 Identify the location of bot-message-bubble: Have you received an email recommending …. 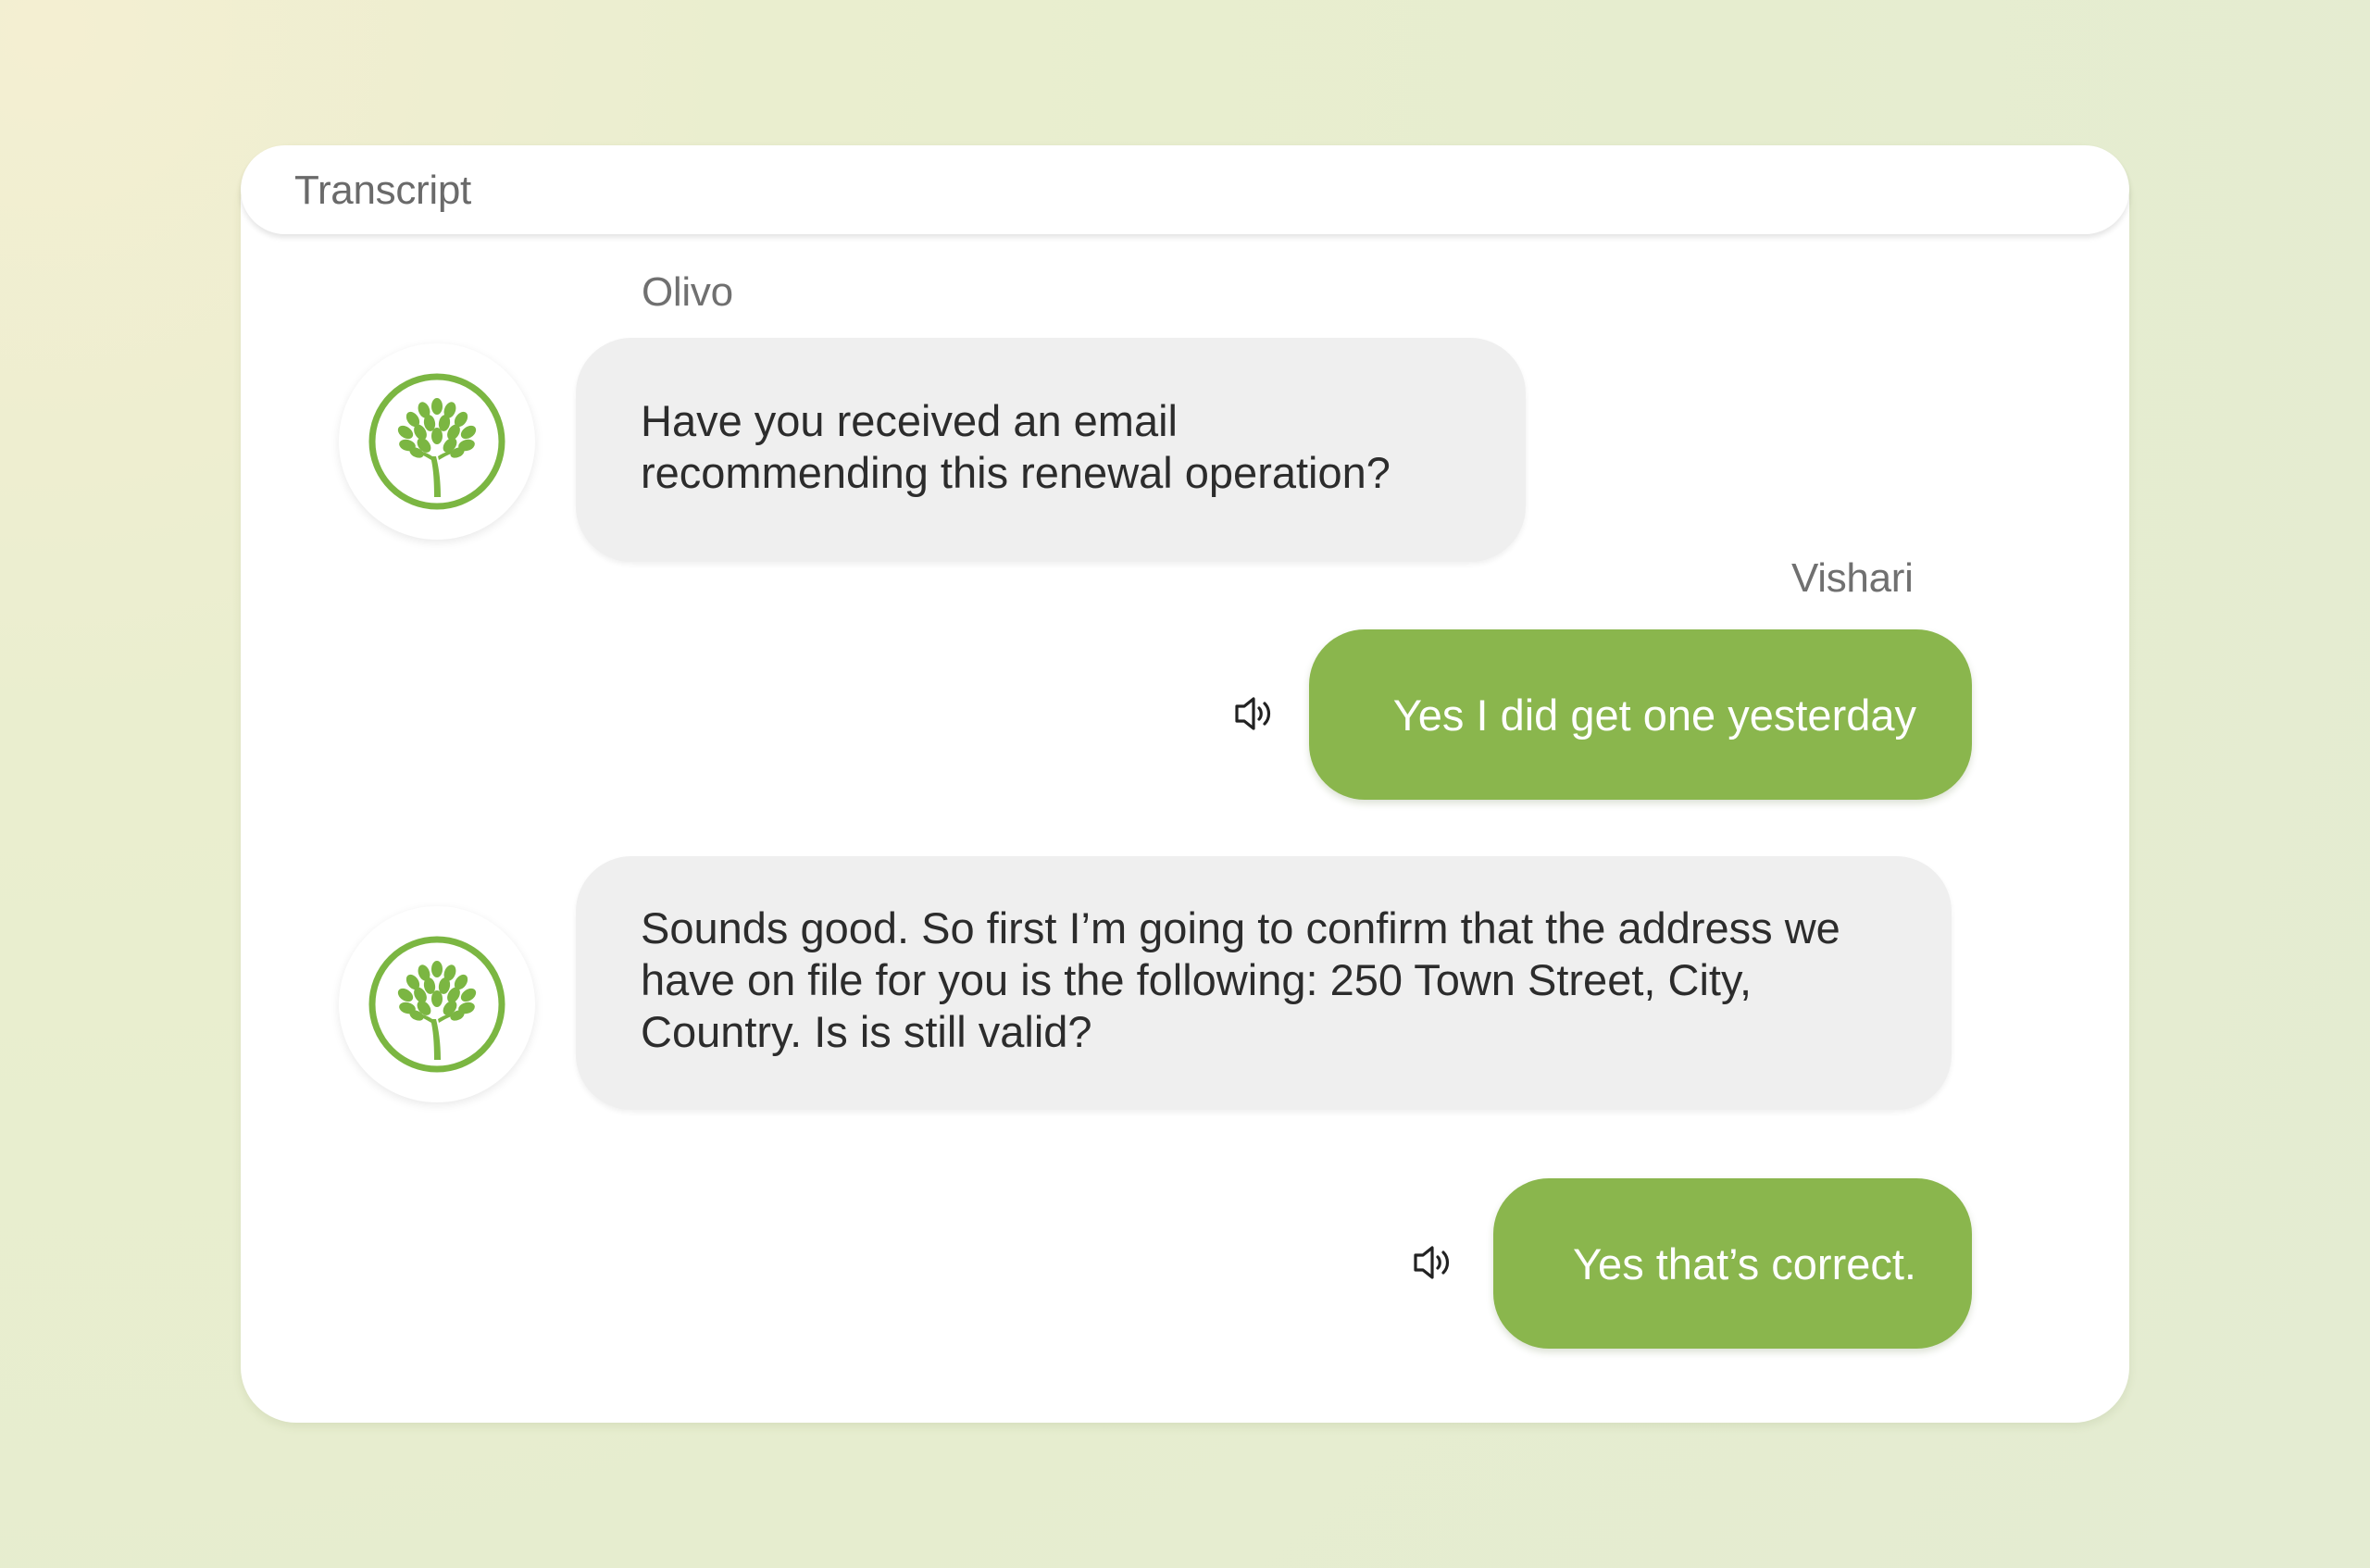
(1051, 450).